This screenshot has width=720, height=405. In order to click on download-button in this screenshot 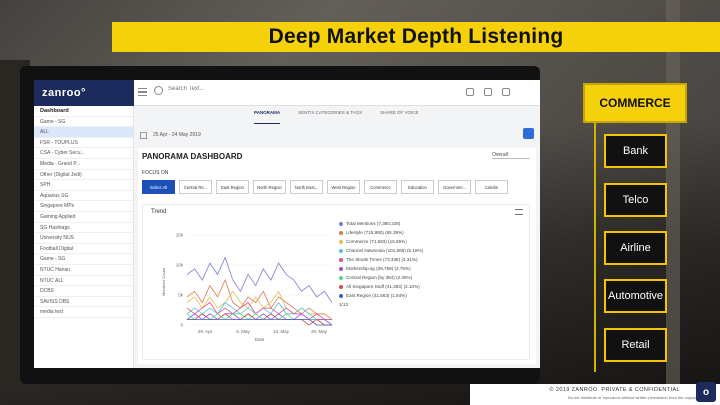, I will do `click(528, 133)`.